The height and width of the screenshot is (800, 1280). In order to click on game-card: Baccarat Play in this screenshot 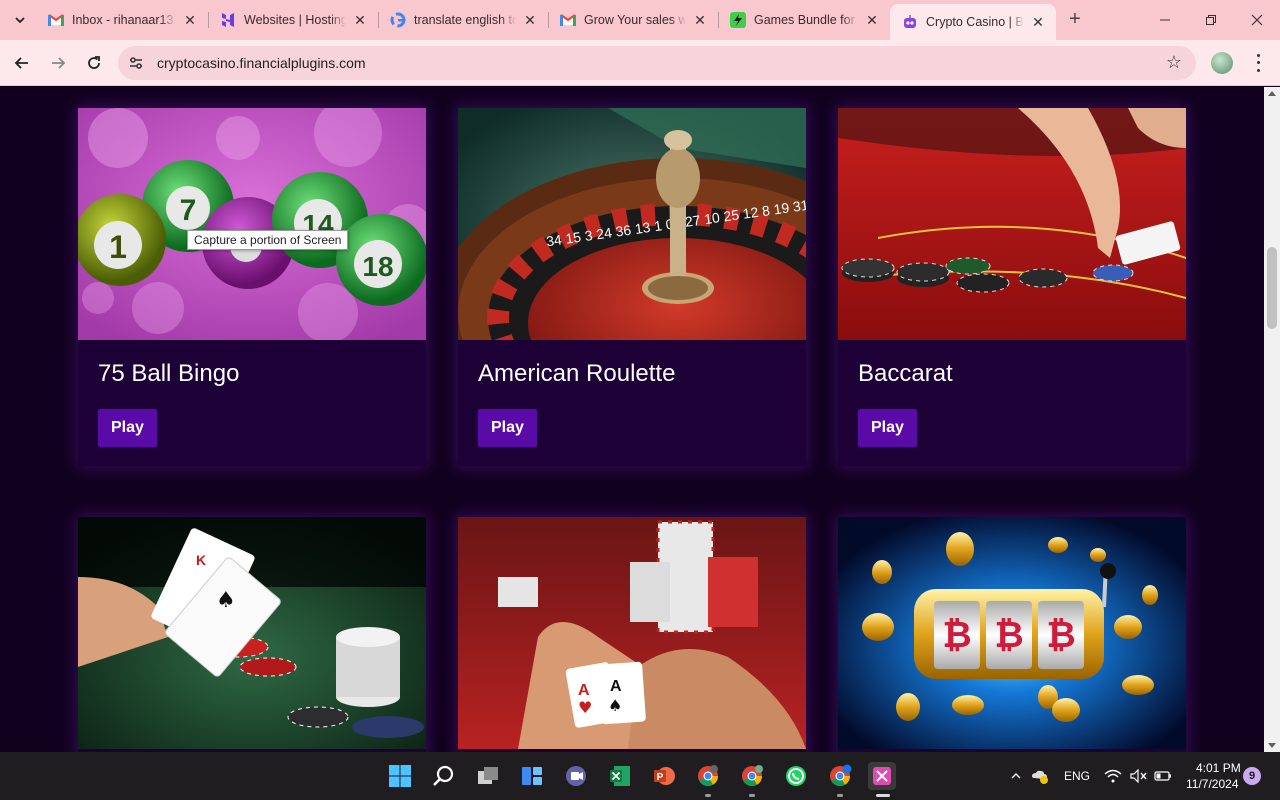, I will do `click(1012, 287)`.